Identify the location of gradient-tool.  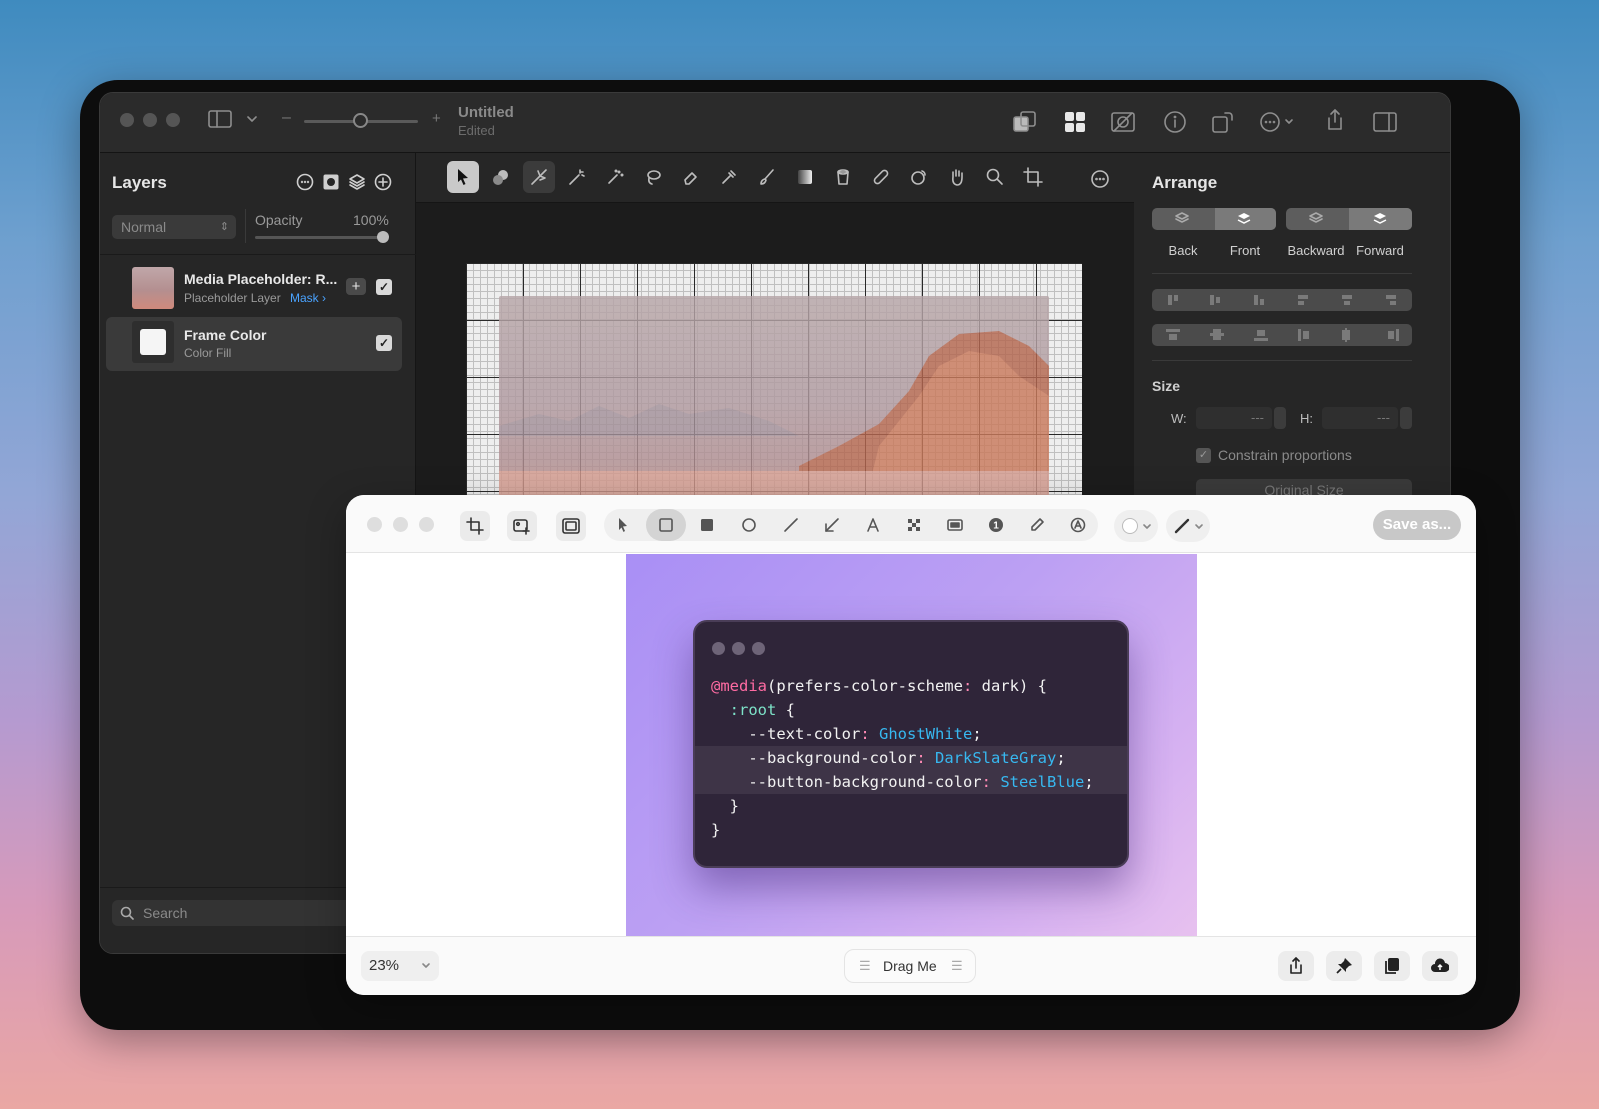
(805, 177).